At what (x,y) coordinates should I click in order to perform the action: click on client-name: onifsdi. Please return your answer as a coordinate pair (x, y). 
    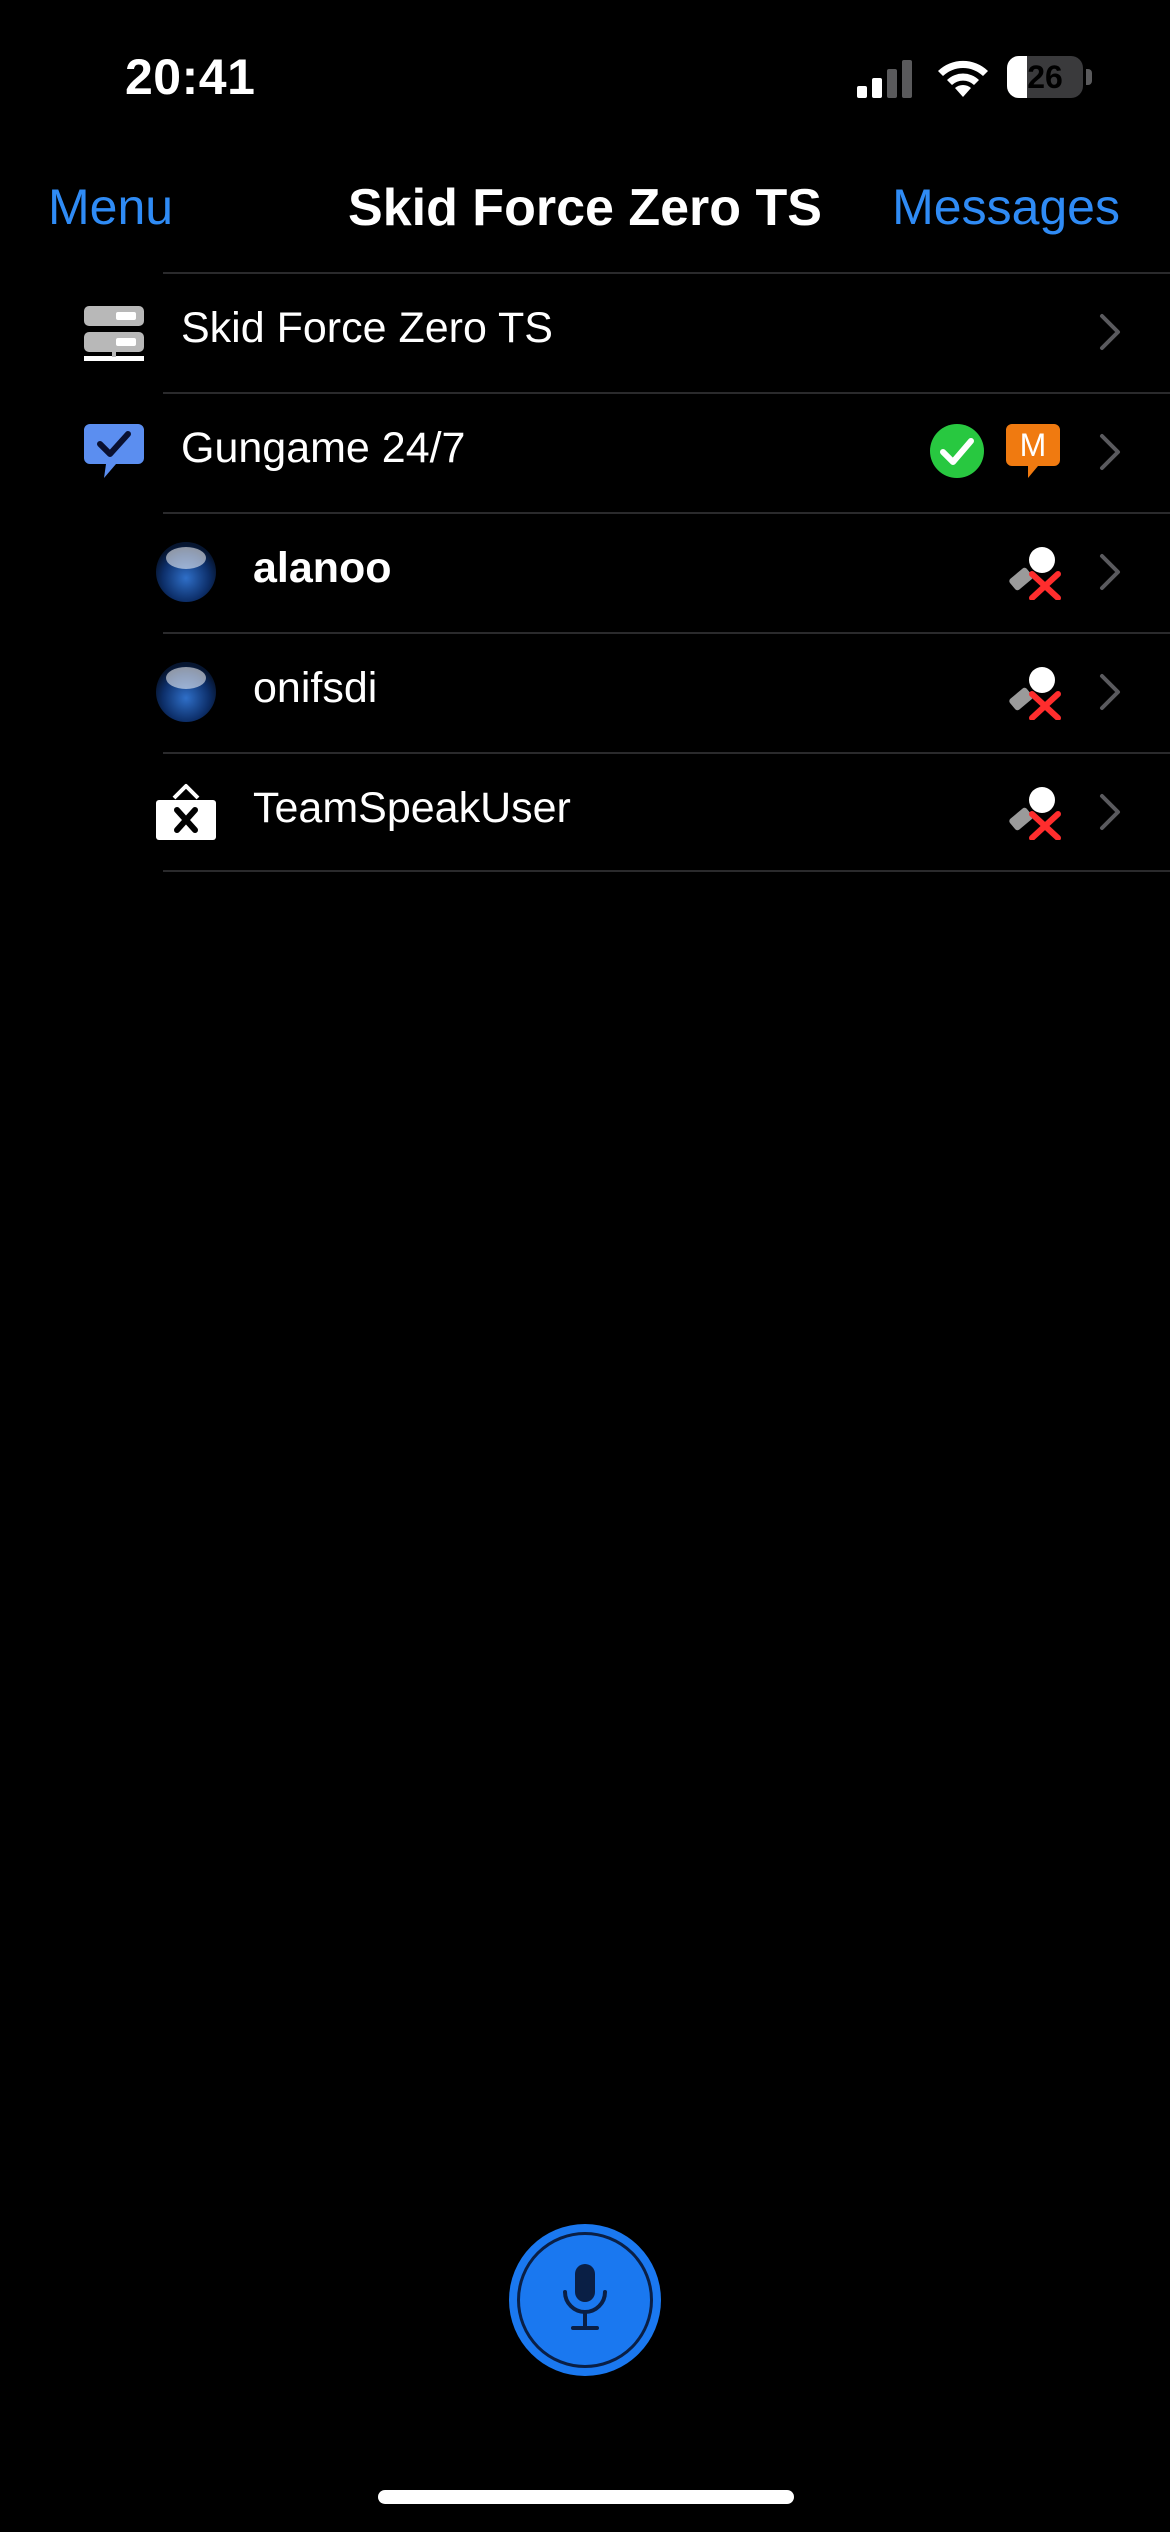
    Looking at the image, I should click on (315, 688).